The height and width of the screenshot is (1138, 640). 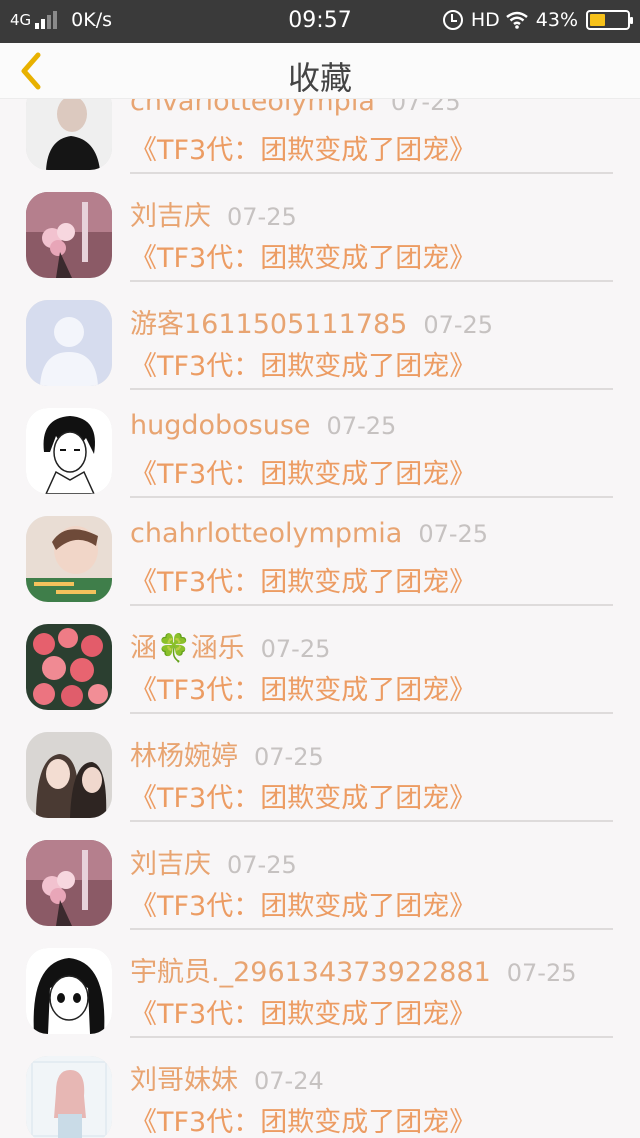 What do you see at coordinates (220, 425) in the screenshot?
I see `username: hugdobosuse` at bounding box center [220, 425].